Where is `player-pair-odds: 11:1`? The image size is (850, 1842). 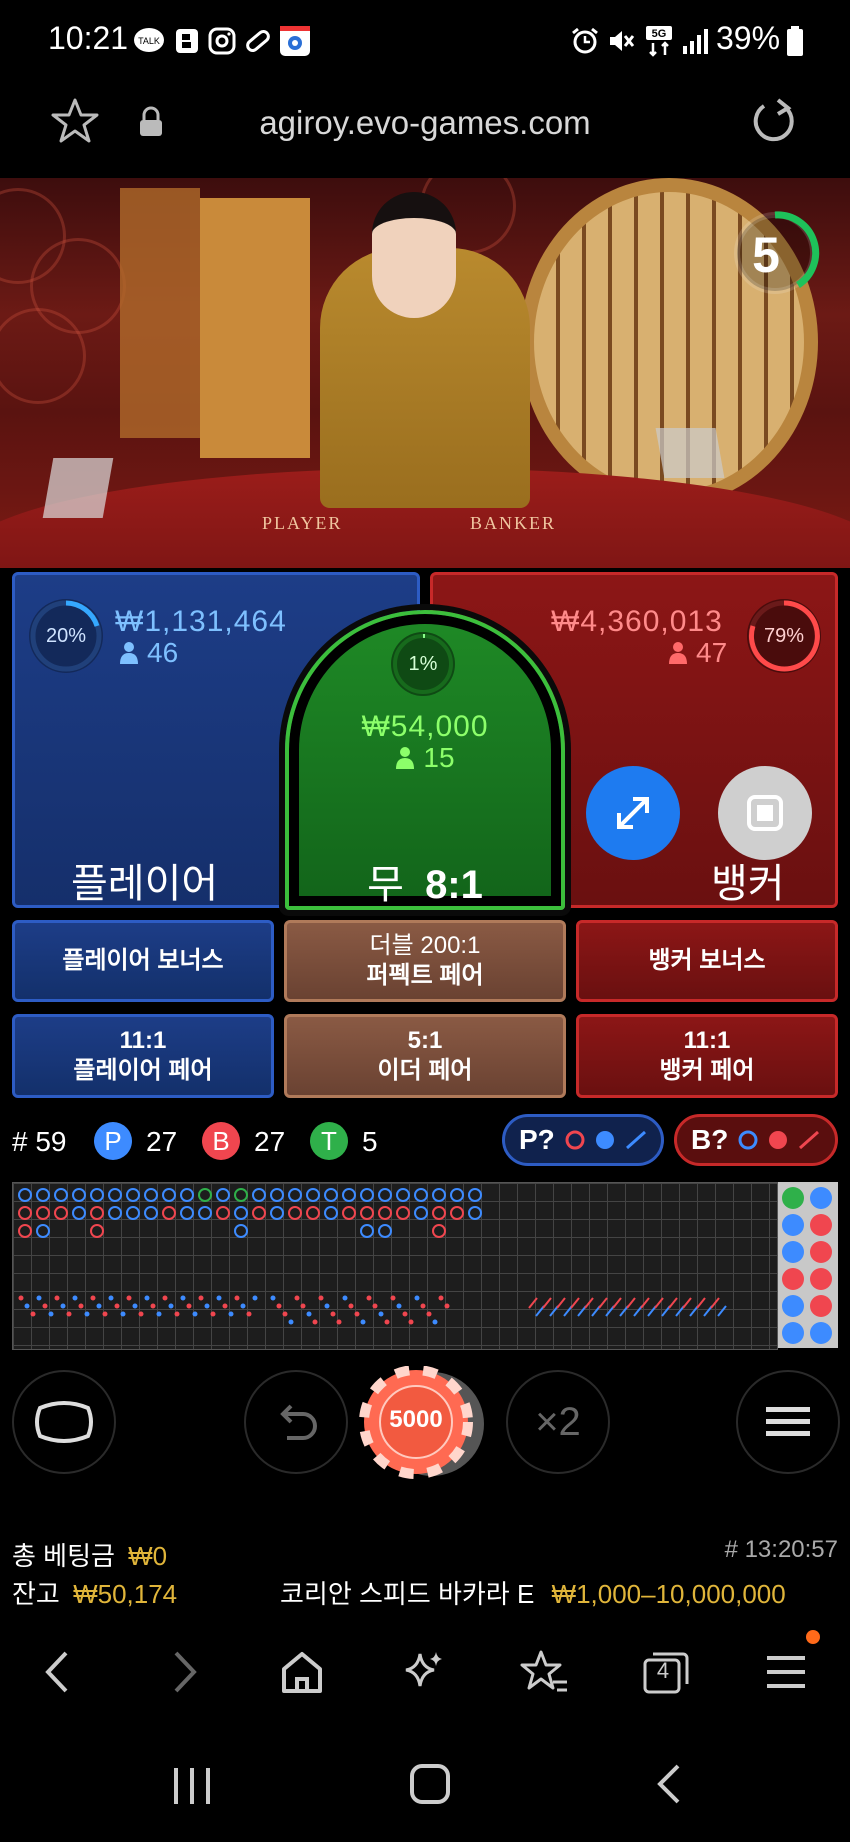 player-pair-odds: 11:1 is located at coordinates (143, 1040).